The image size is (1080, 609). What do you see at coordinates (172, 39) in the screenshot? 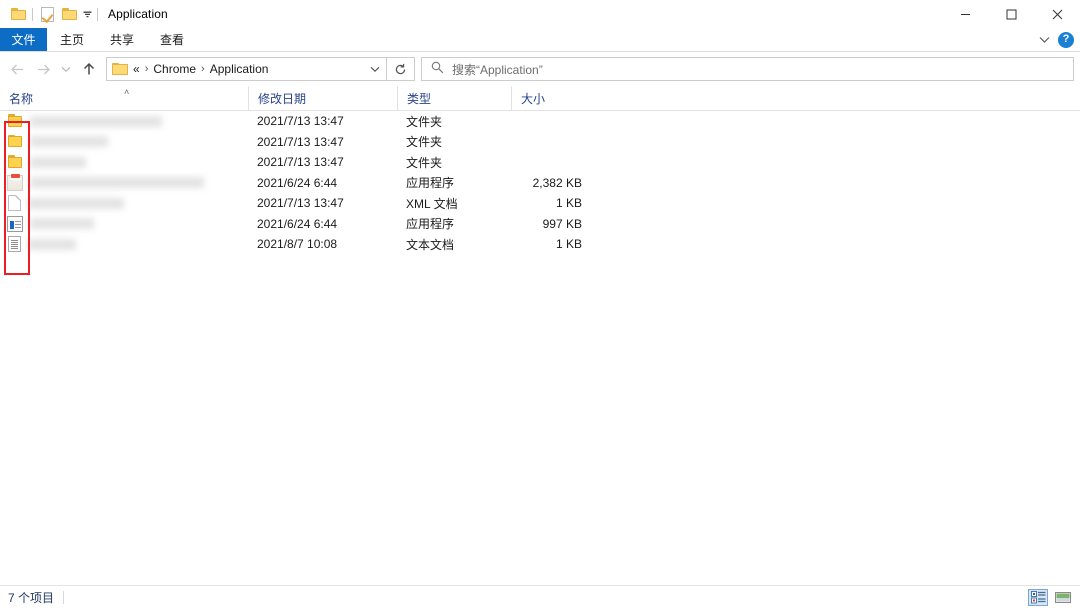
I see `tab-view: 查看` at bounding box center [172, 39].